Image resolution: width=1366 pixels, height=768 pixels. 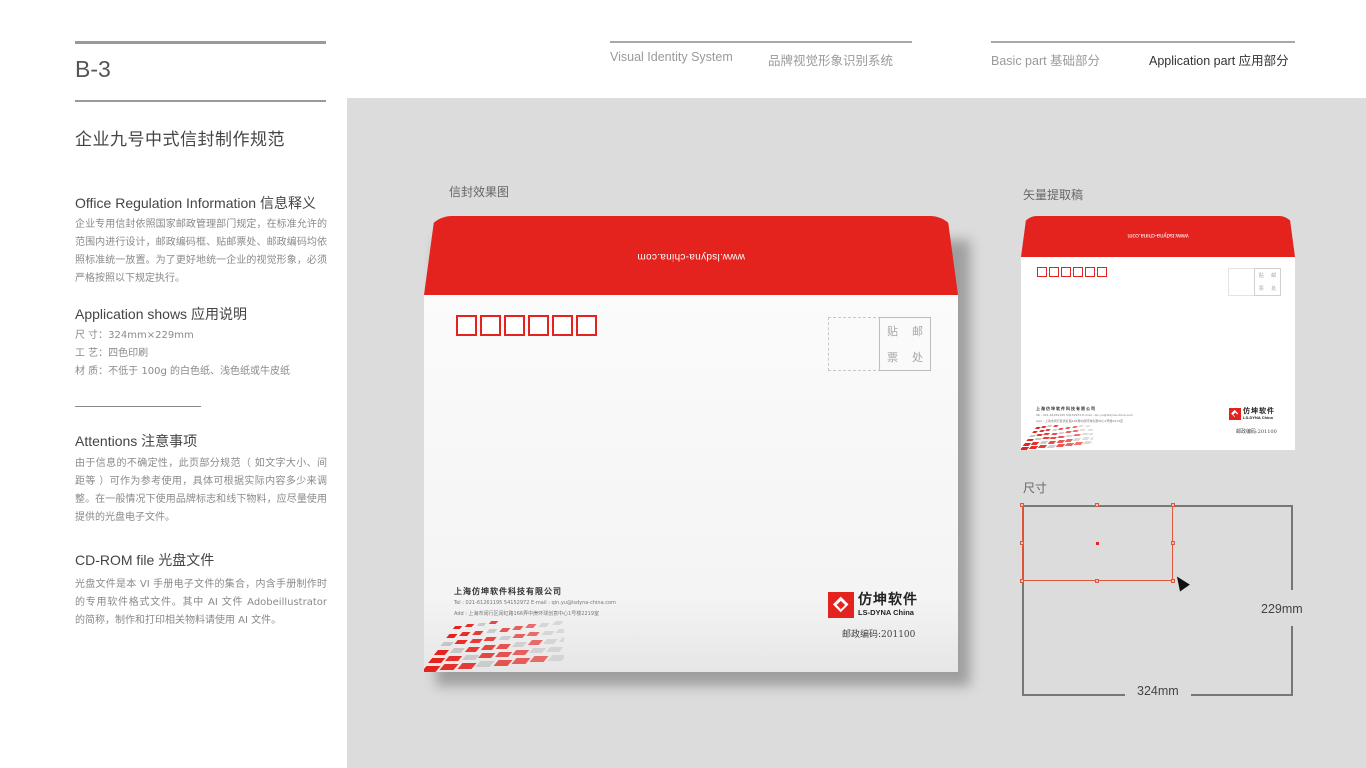 I want to click on logo-mark-icon, so click(x=841, y=605).